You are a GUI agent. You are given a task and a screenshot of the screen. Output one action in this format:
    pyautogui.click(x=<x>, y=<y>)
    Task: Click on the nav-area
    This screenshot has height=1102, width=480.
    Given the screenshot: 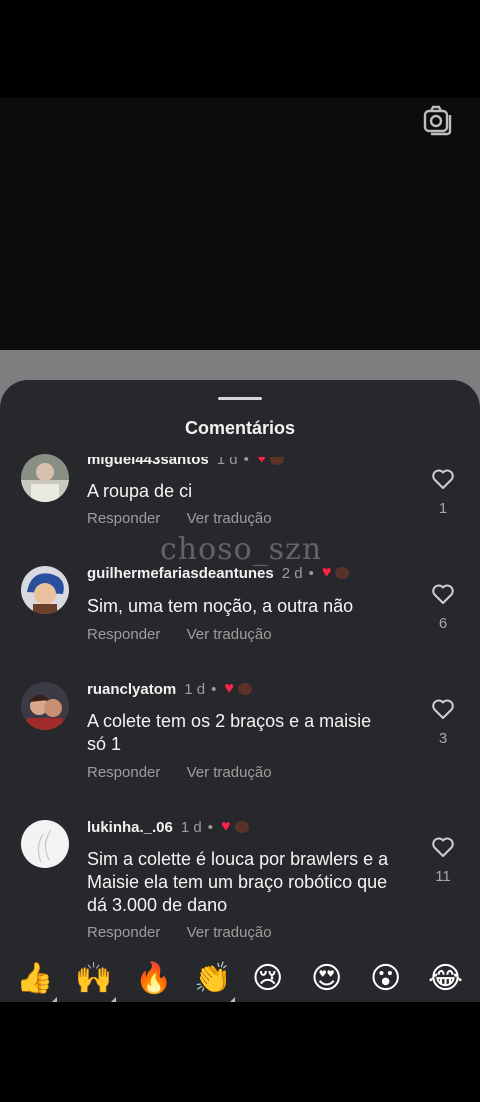 What is the action you would take?
    pyautogui.click(x=240, y=1052)
    